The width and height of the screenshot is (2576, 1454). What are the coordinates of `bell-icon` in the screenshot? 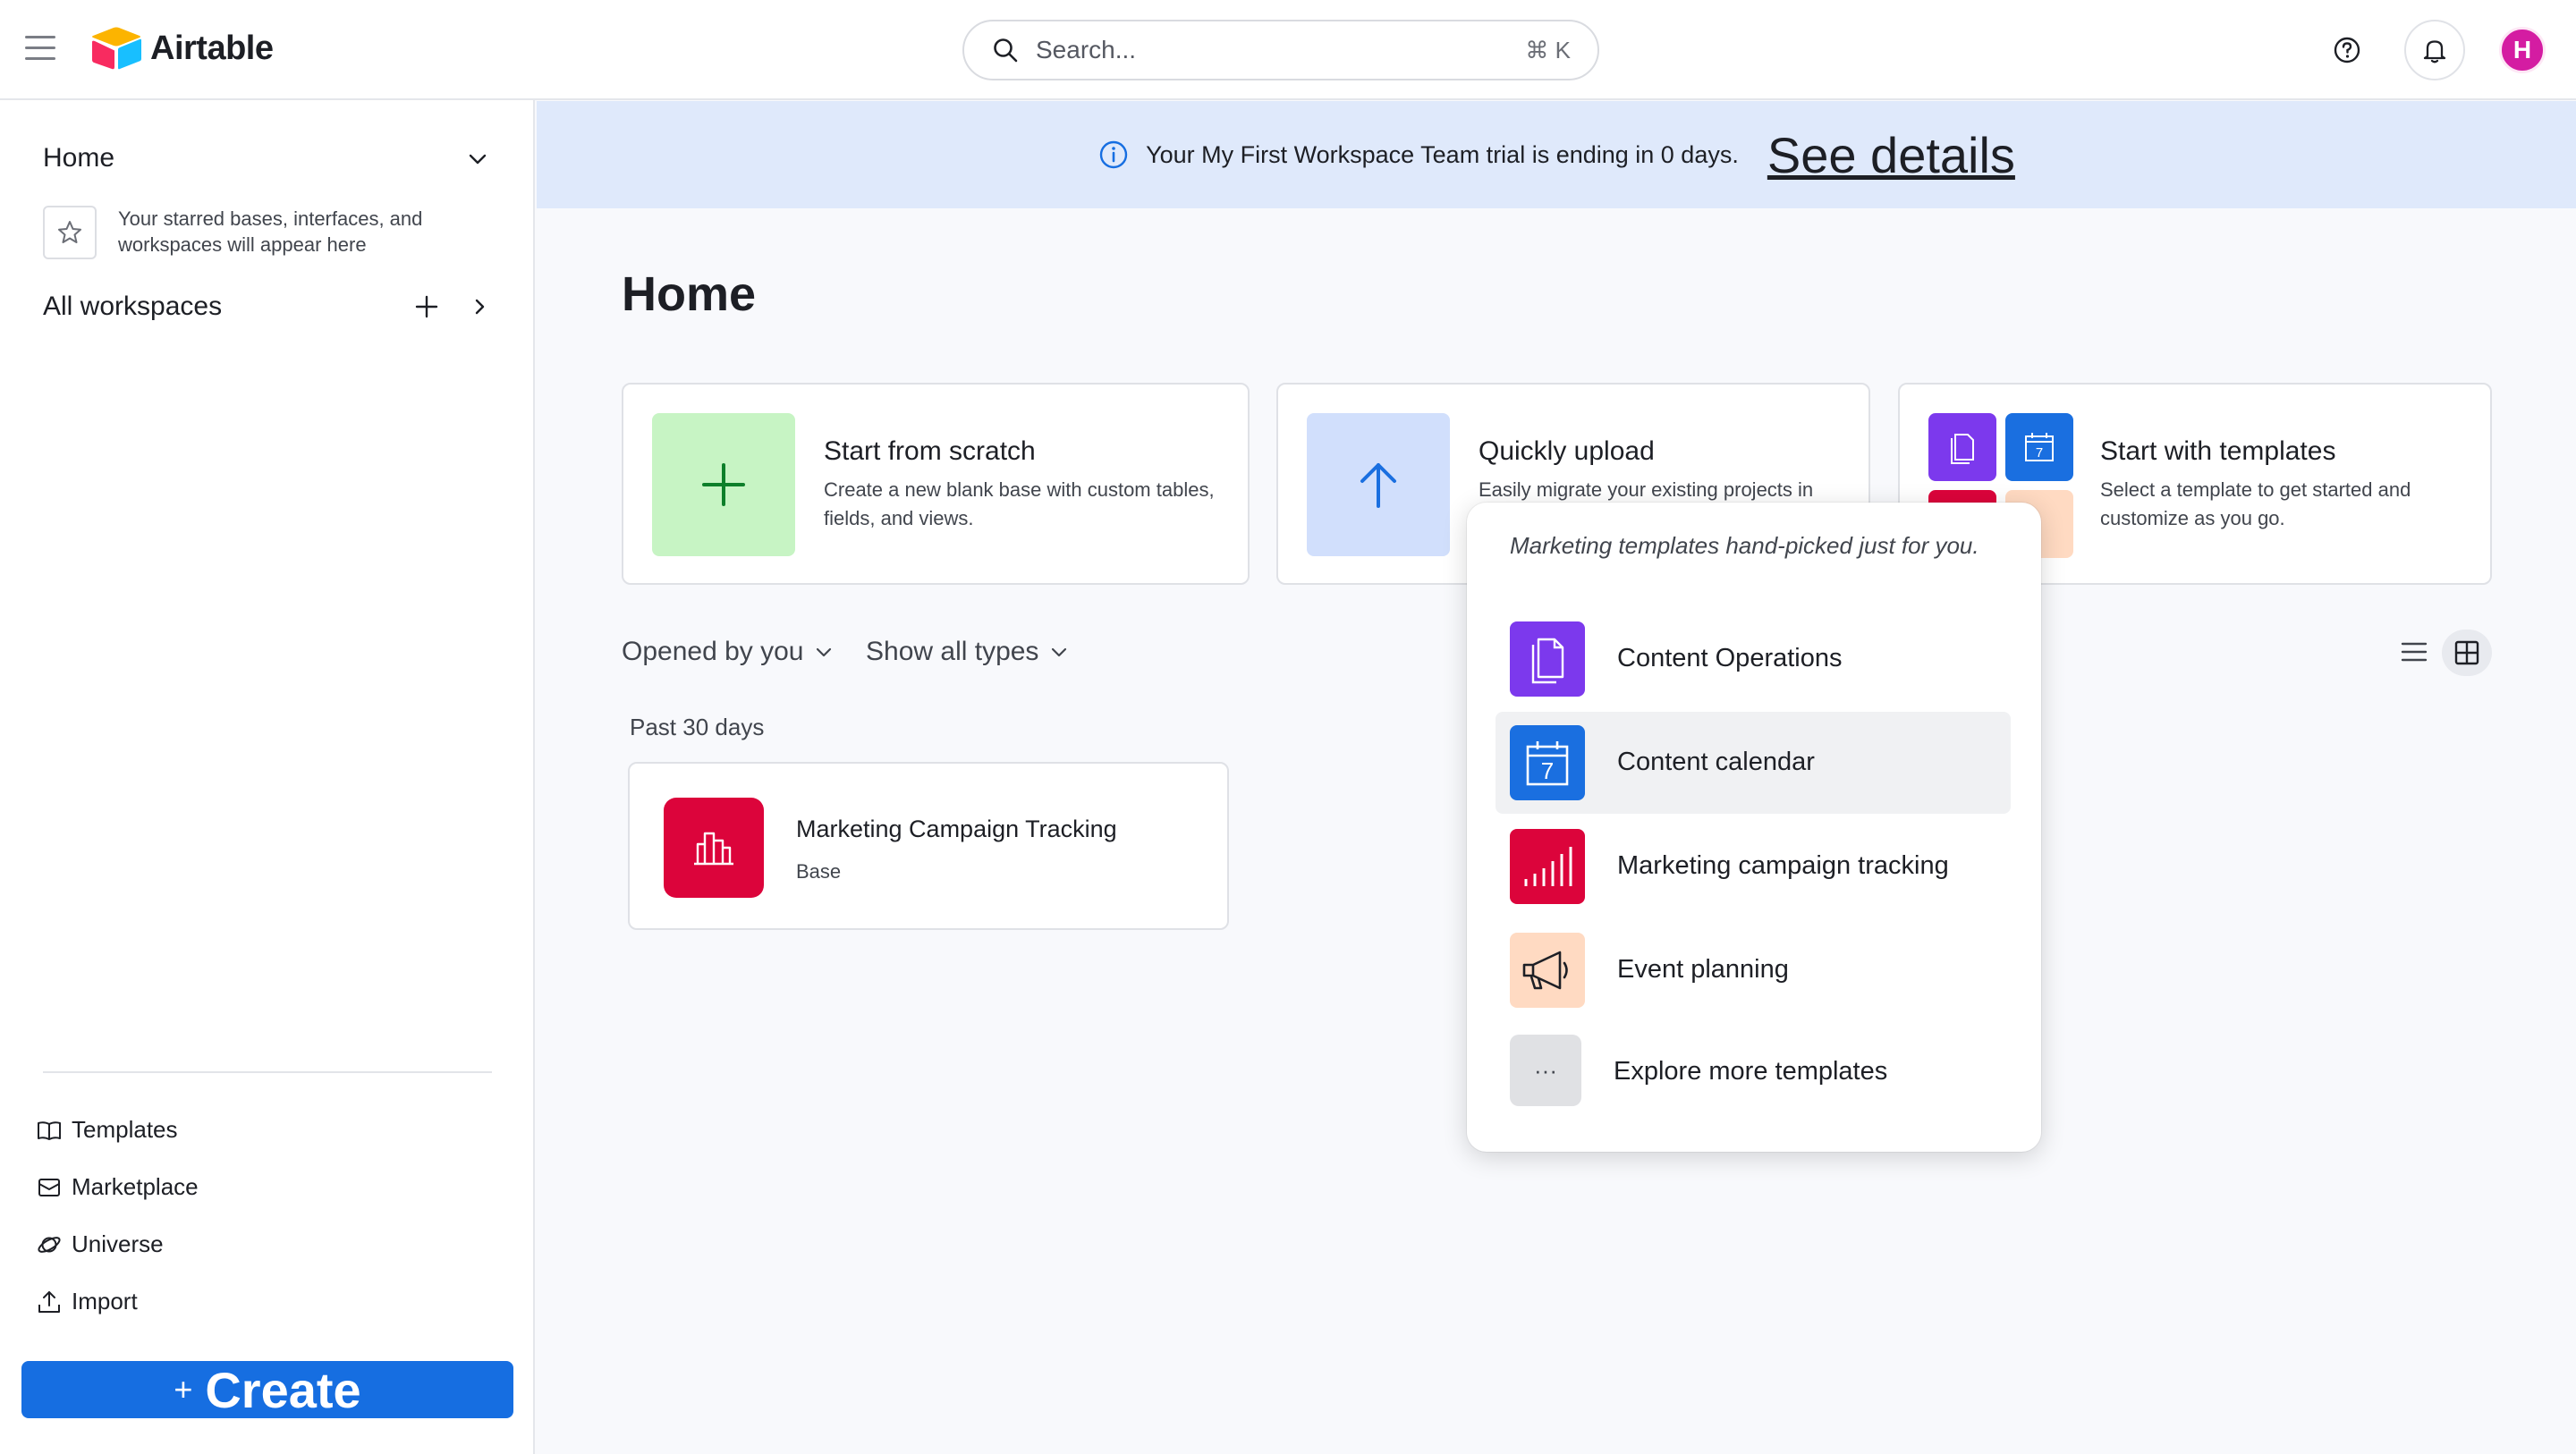 It's located at (2434, 51).